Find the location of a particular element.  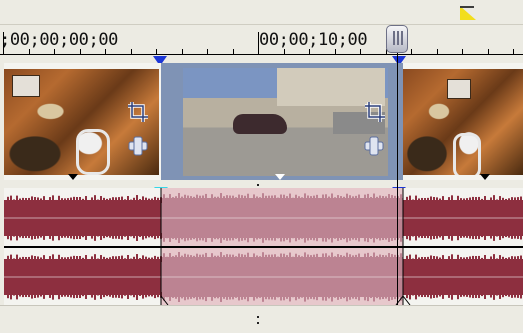

track-separator is located at coordinates (261, 184).